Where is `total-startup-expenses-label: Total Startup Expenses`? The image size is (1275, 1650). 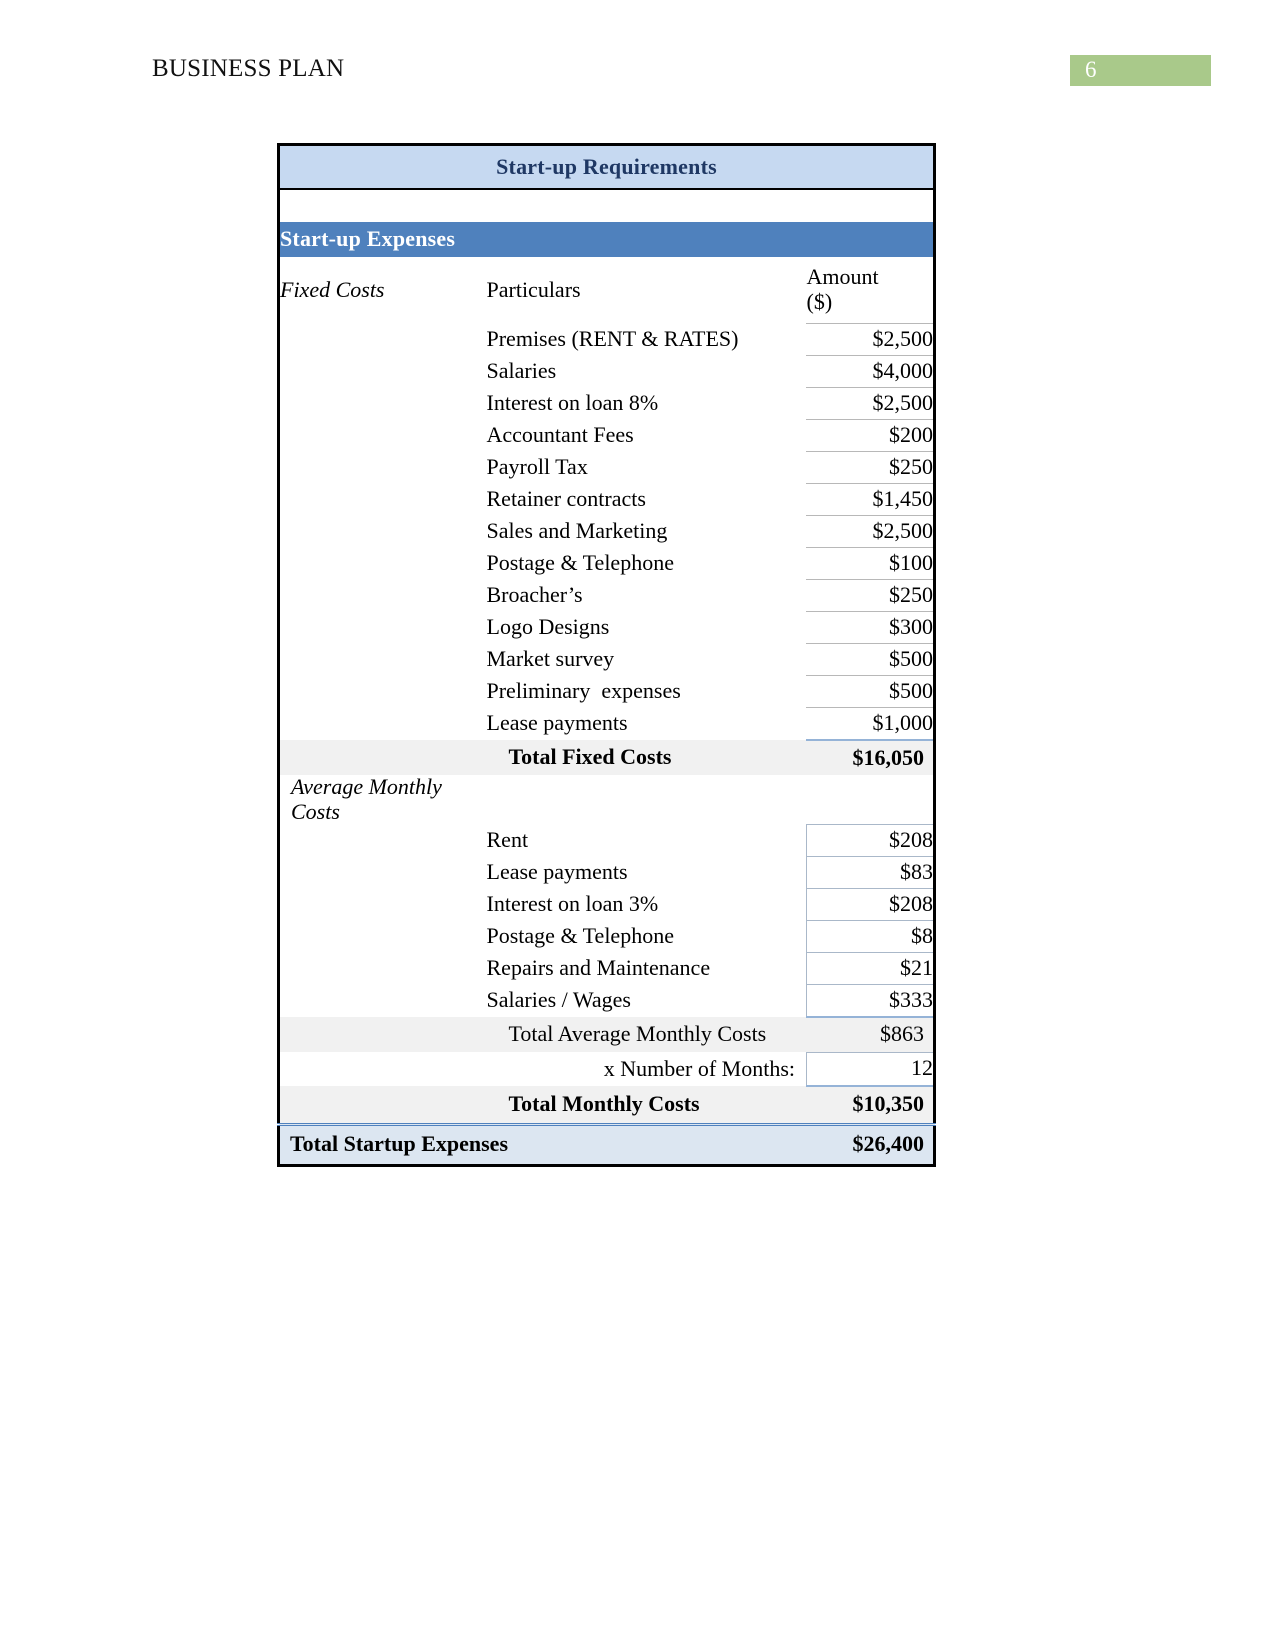 total-startup-expenses-label: Total Startup Expenses is located at coordinates (542, 1144).